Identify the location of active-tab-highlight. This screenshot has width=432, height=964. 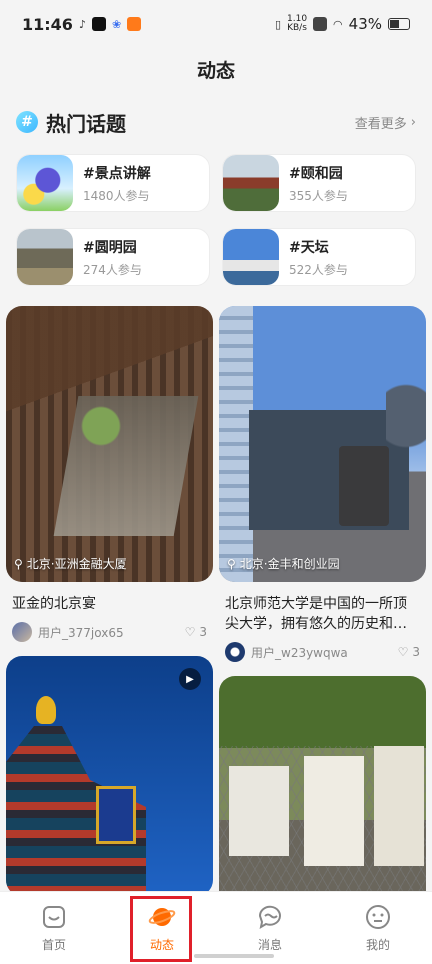
(161, 929).